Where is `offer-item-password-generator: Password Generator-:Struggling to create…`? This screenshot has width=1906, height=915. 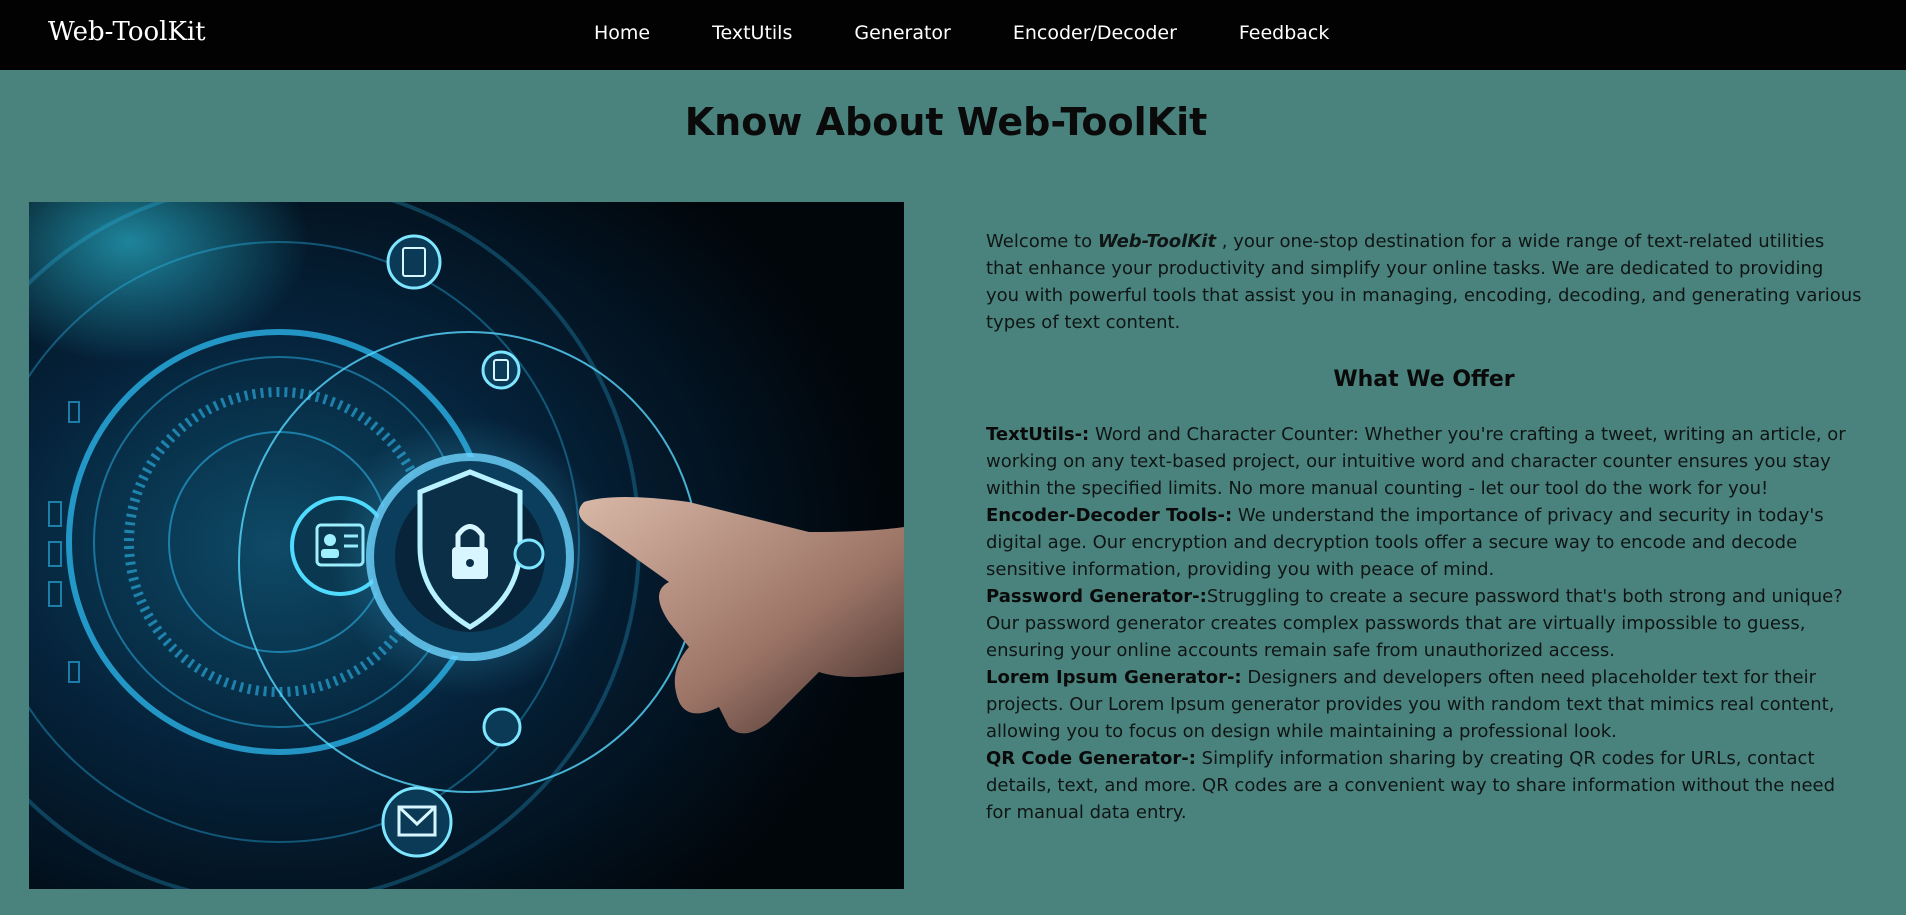
offer-item-password-generator: Password Generator-:Struggling to create… is located at coordinates (1424, 623).